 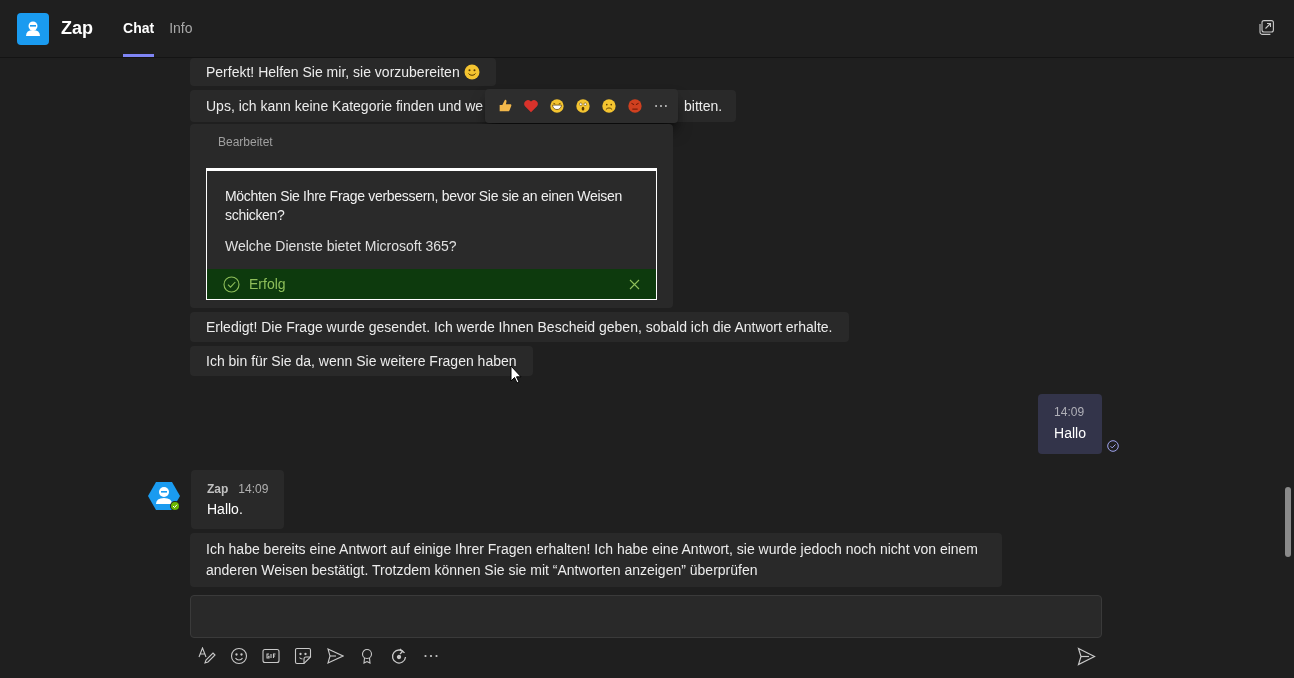 I want to click on laughing-face-icon, so click(x=557, y=106).